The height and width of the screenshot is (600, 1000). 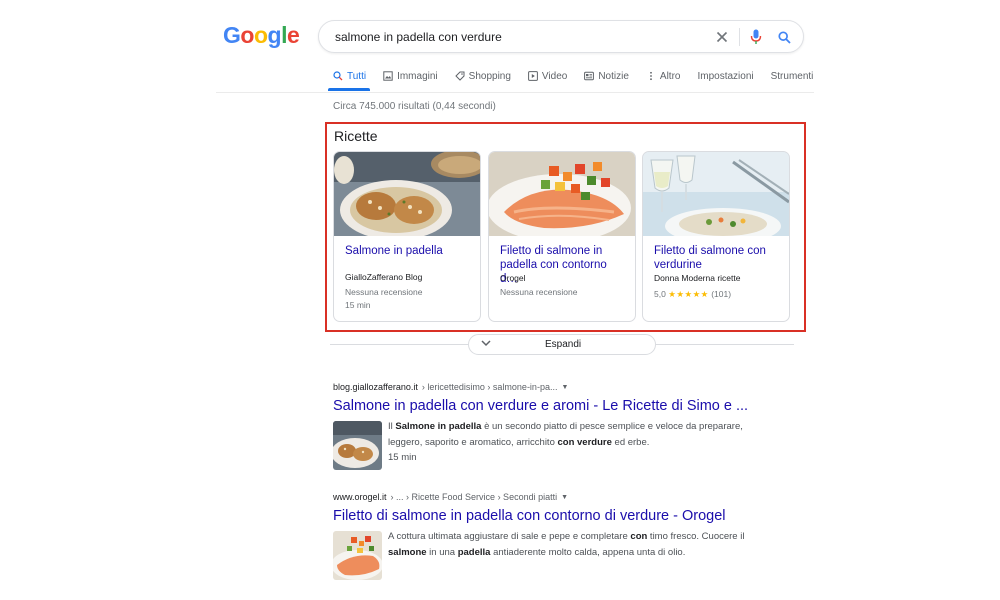 What do you see at coordinates (459, 76) in the screenshot?
I see `tag-icon` at bounding box center [459, 76].